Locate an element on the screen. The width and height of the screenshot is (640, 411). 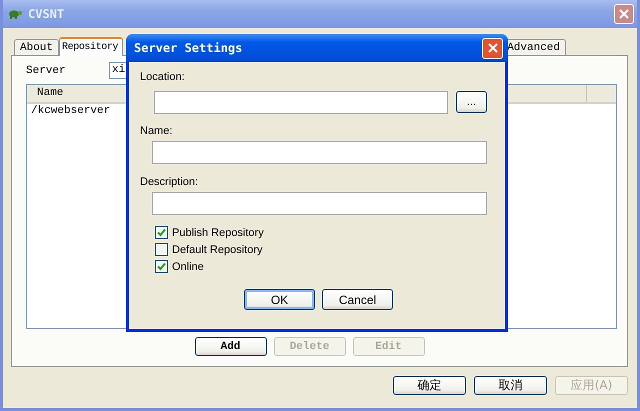
list-button: Add is located at coordinates (230, 346).